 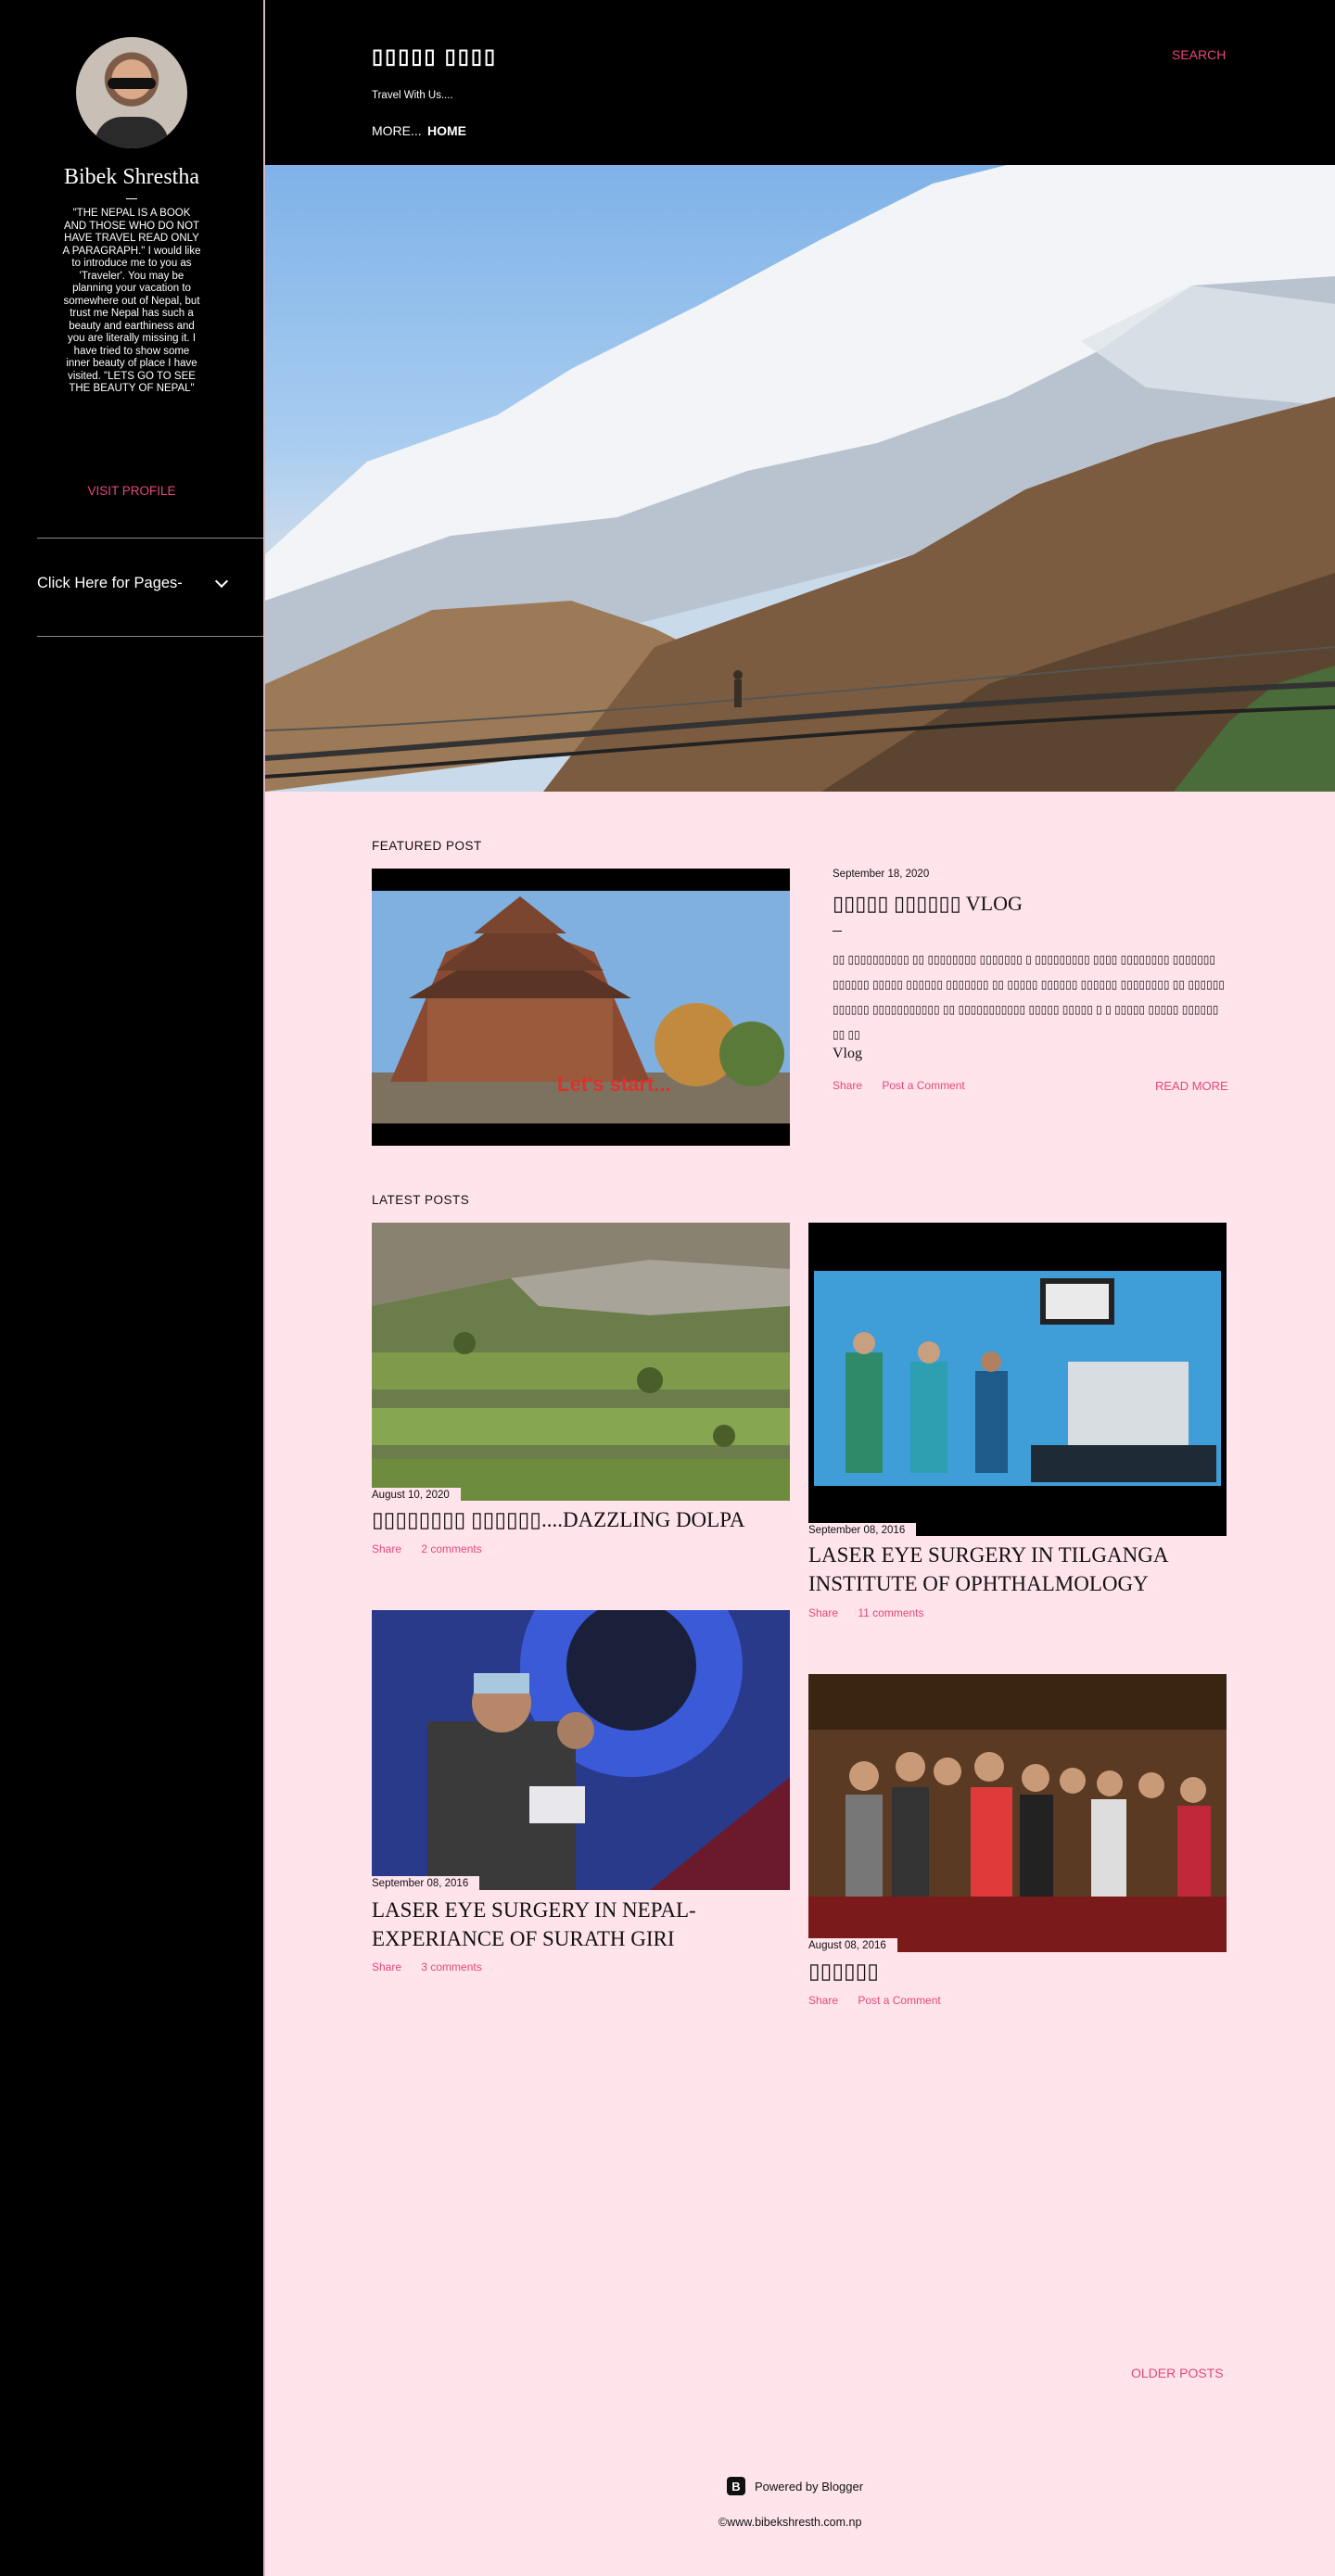 I want to click on search-button: SEARCH, so click(x=1199, y=54).